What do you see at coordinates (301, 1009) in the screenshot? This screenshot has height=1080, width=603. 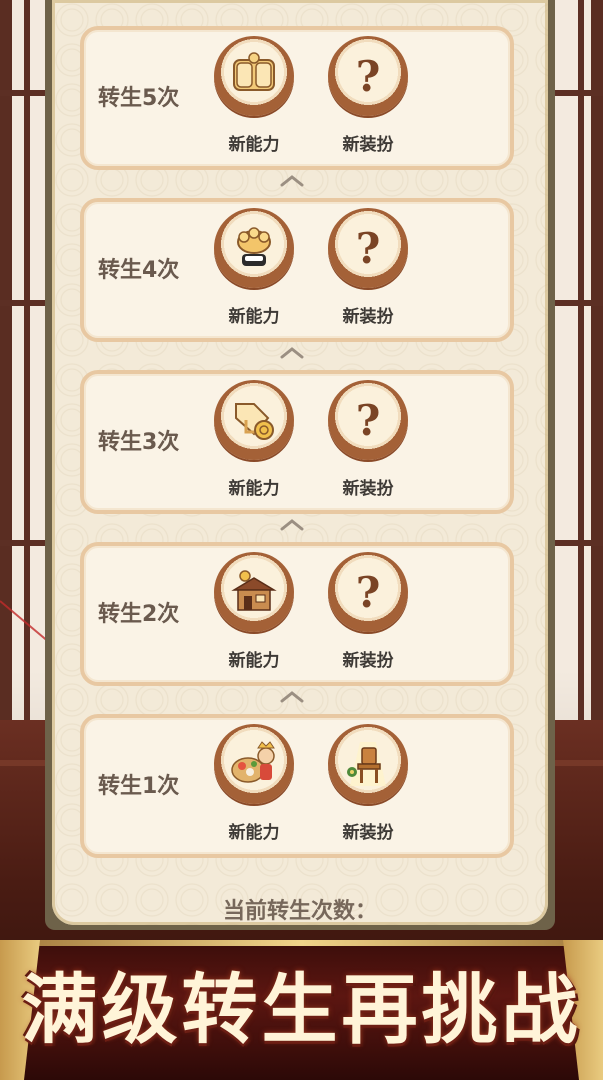 I see `promo-slogan: 满级转生再挑战` at bounding box center [301, 1009].